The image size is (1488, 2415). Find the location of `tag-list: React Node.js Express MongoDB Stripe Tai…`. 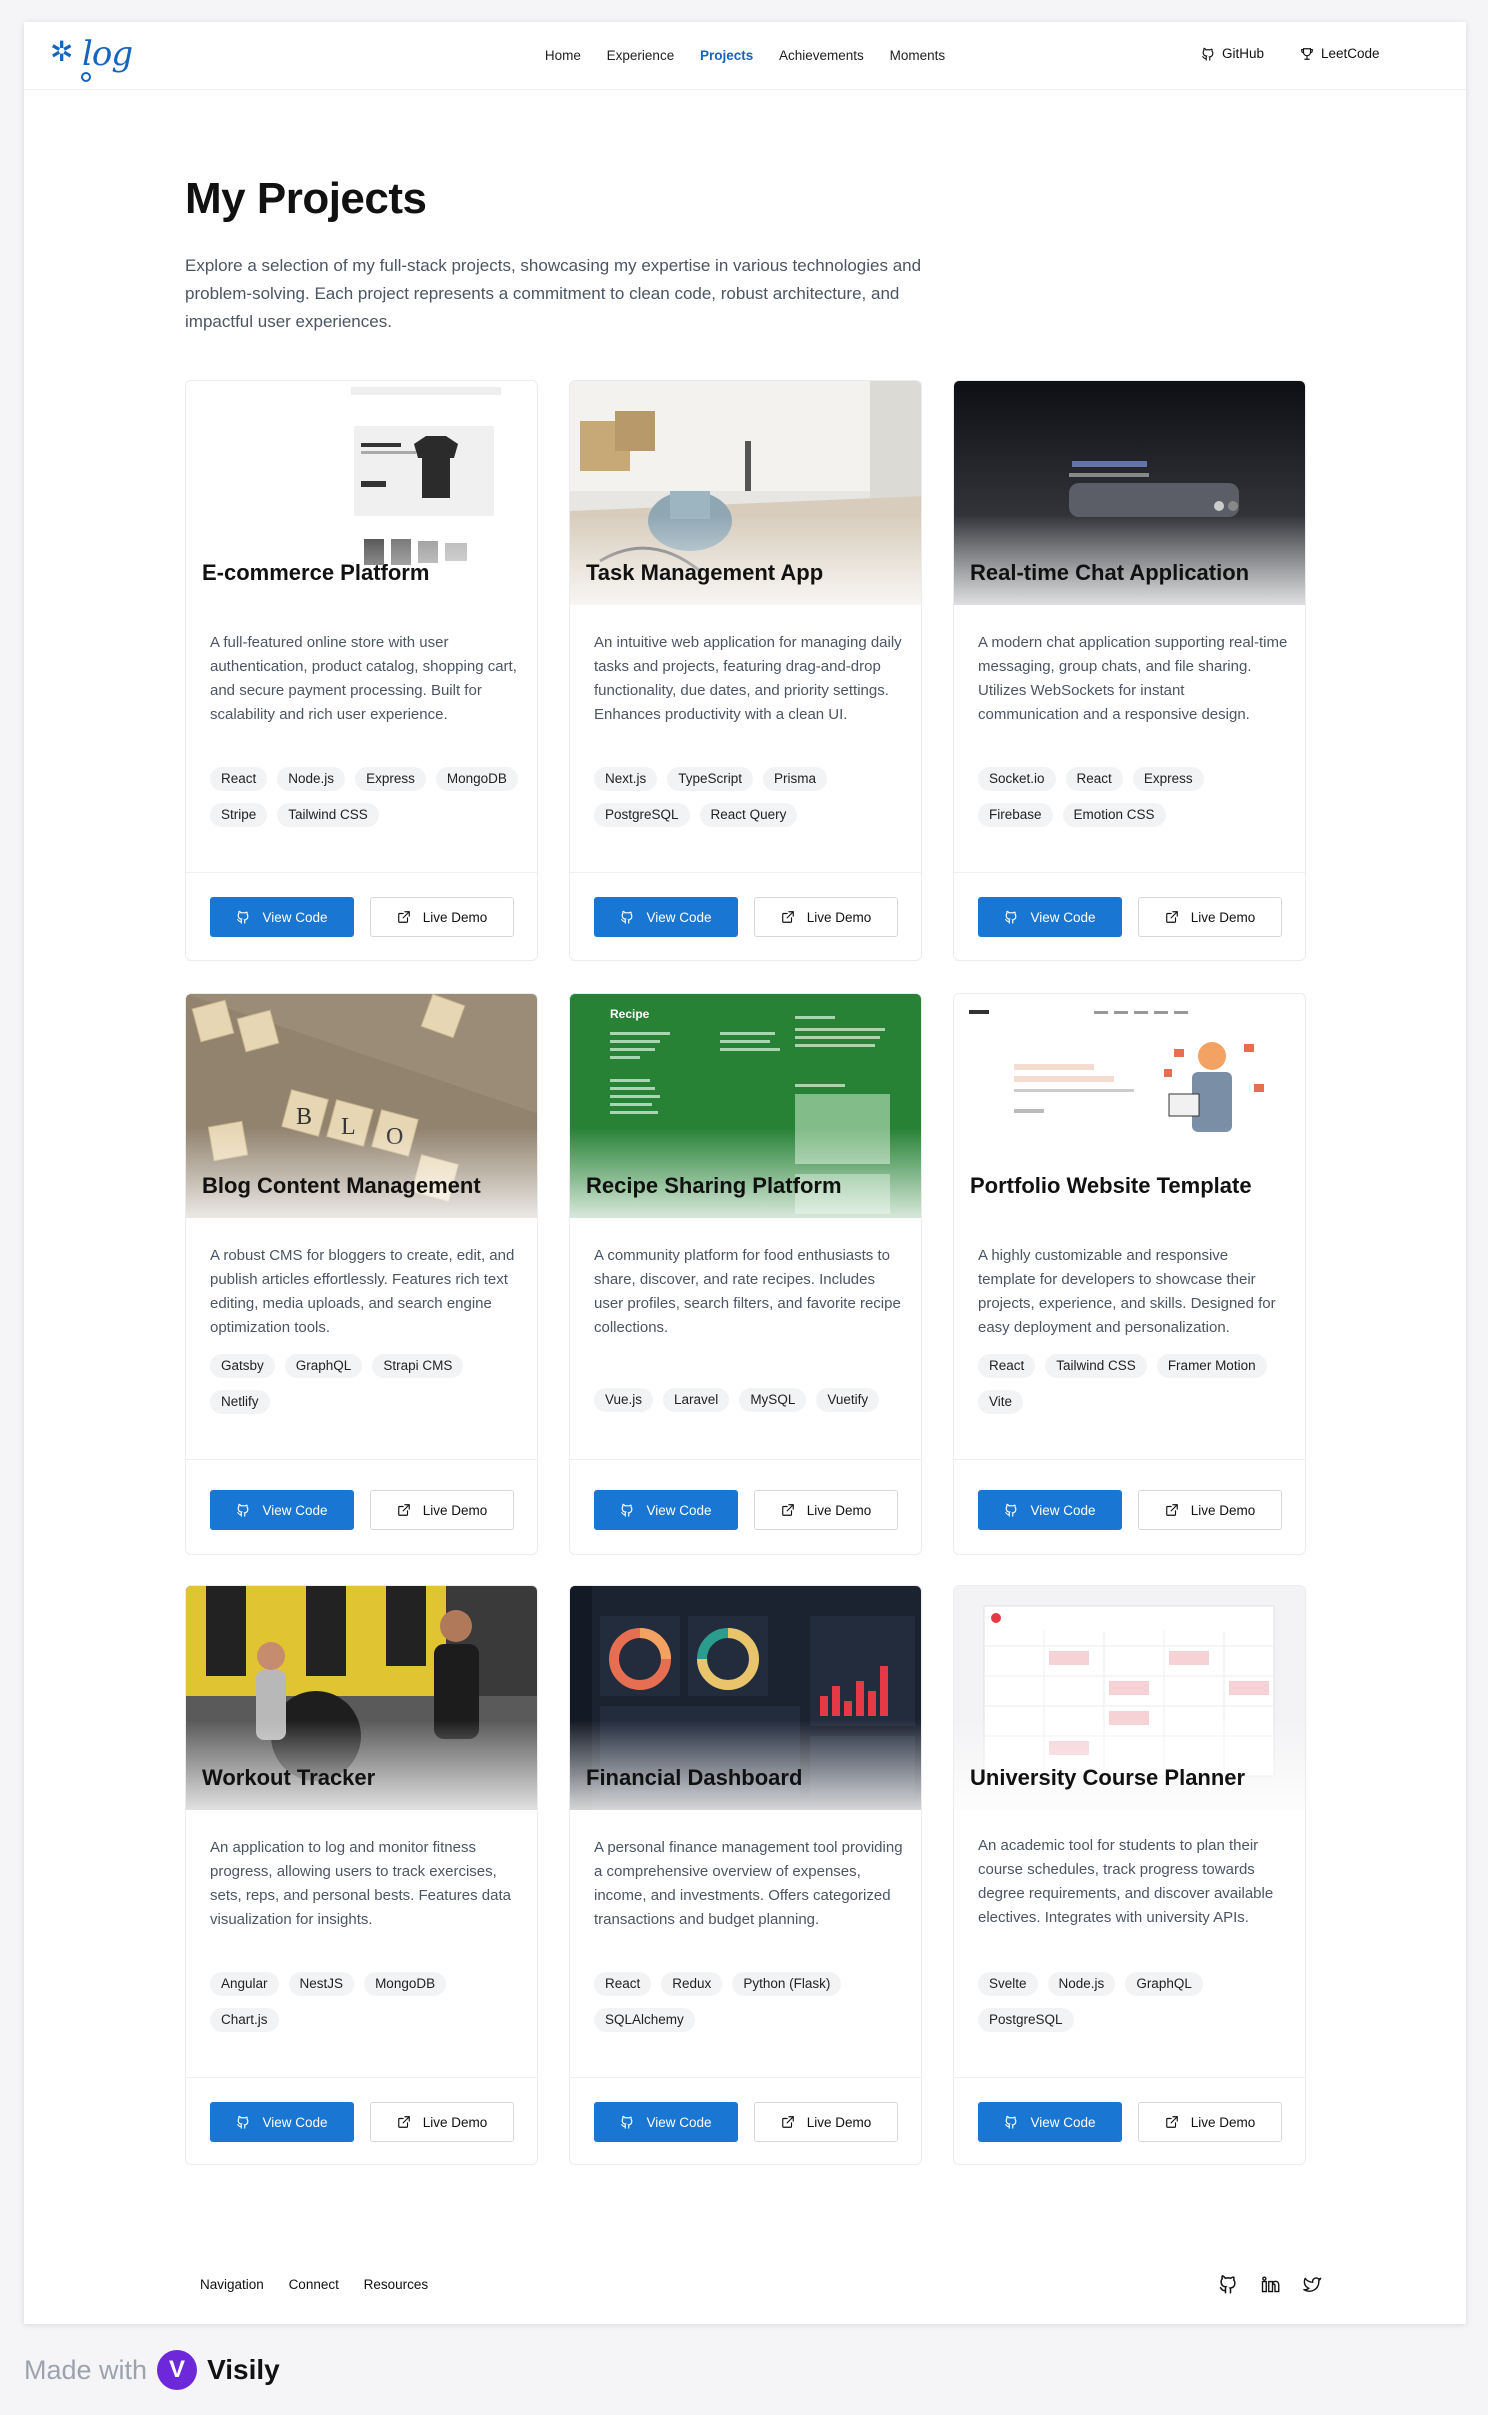

tag-list: React Node.js Express MongoDB Stripe Tai… is located at coordinates (365, 797).